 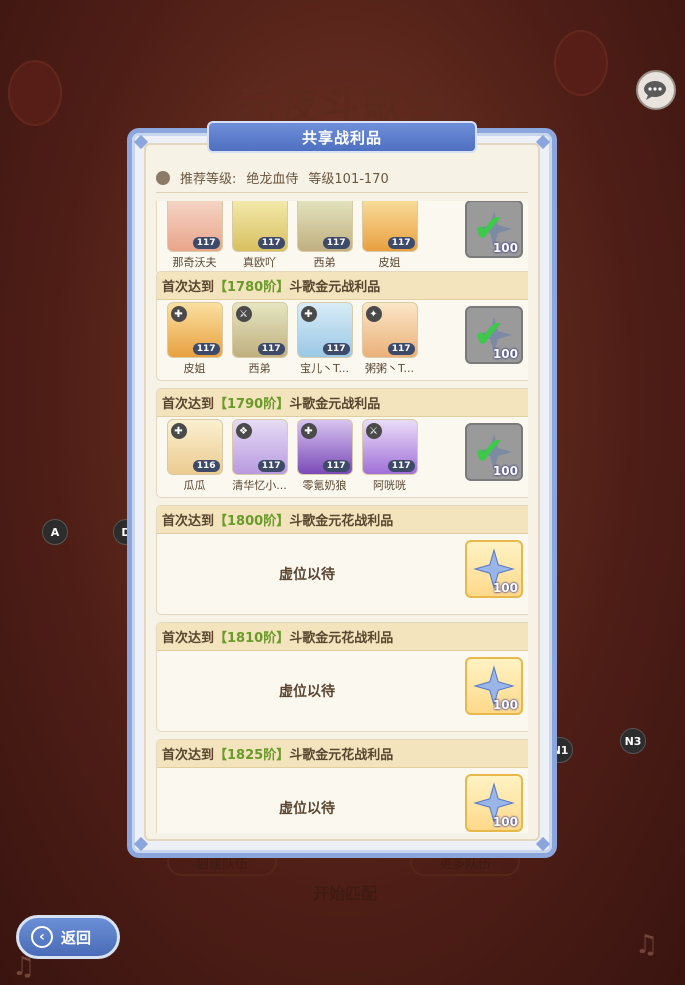 What do you see at coordinates (344, 893) in the screenshot?
I see `start-match-button: 开始匹配` at bounding box center [344, 893].